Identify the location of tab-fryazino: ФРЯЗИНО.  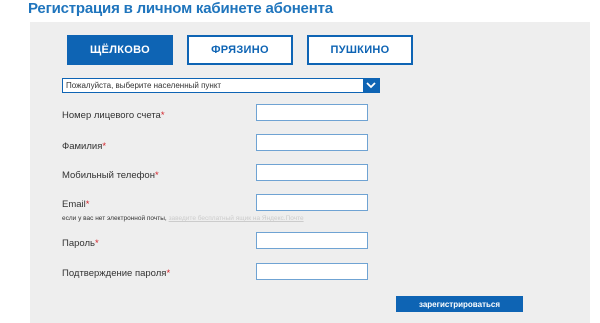
(240, 50).